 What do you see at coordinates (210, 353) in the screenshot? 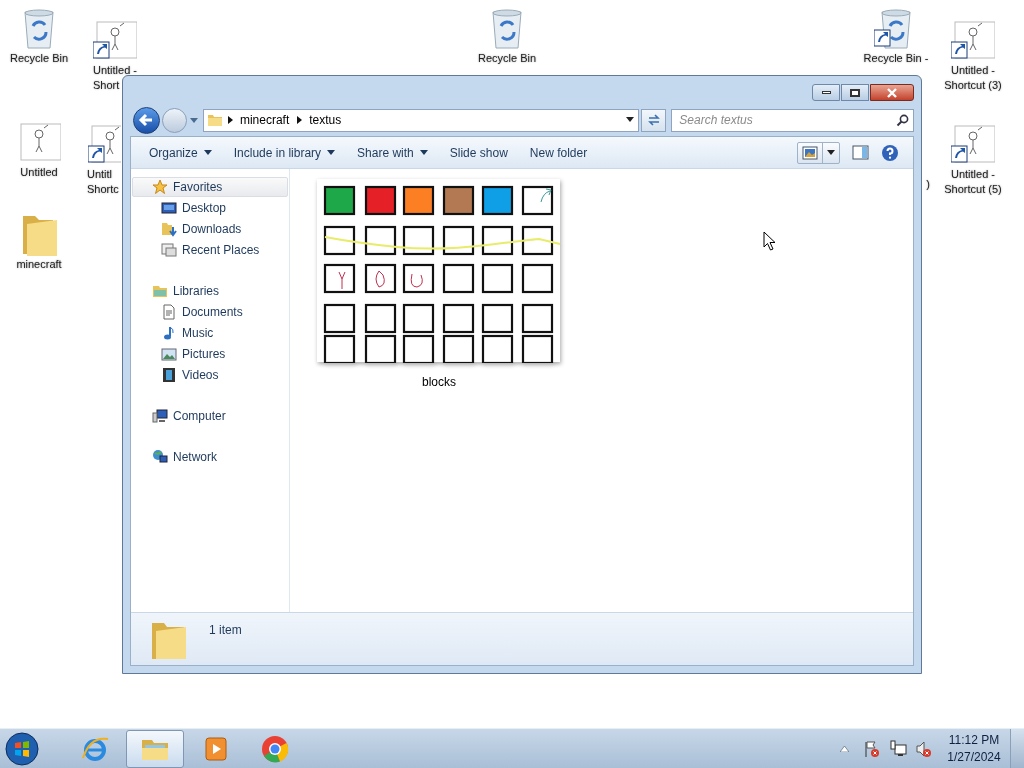
I see `nav-item: Pictures` at bounding box center [210, 353].